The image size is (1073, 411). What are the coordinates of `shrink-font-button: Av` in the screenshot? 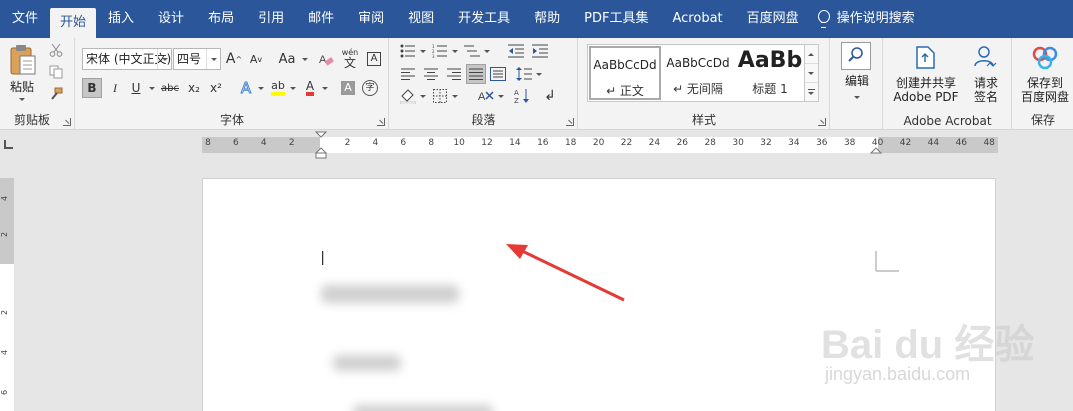 It's located at (256, 59).